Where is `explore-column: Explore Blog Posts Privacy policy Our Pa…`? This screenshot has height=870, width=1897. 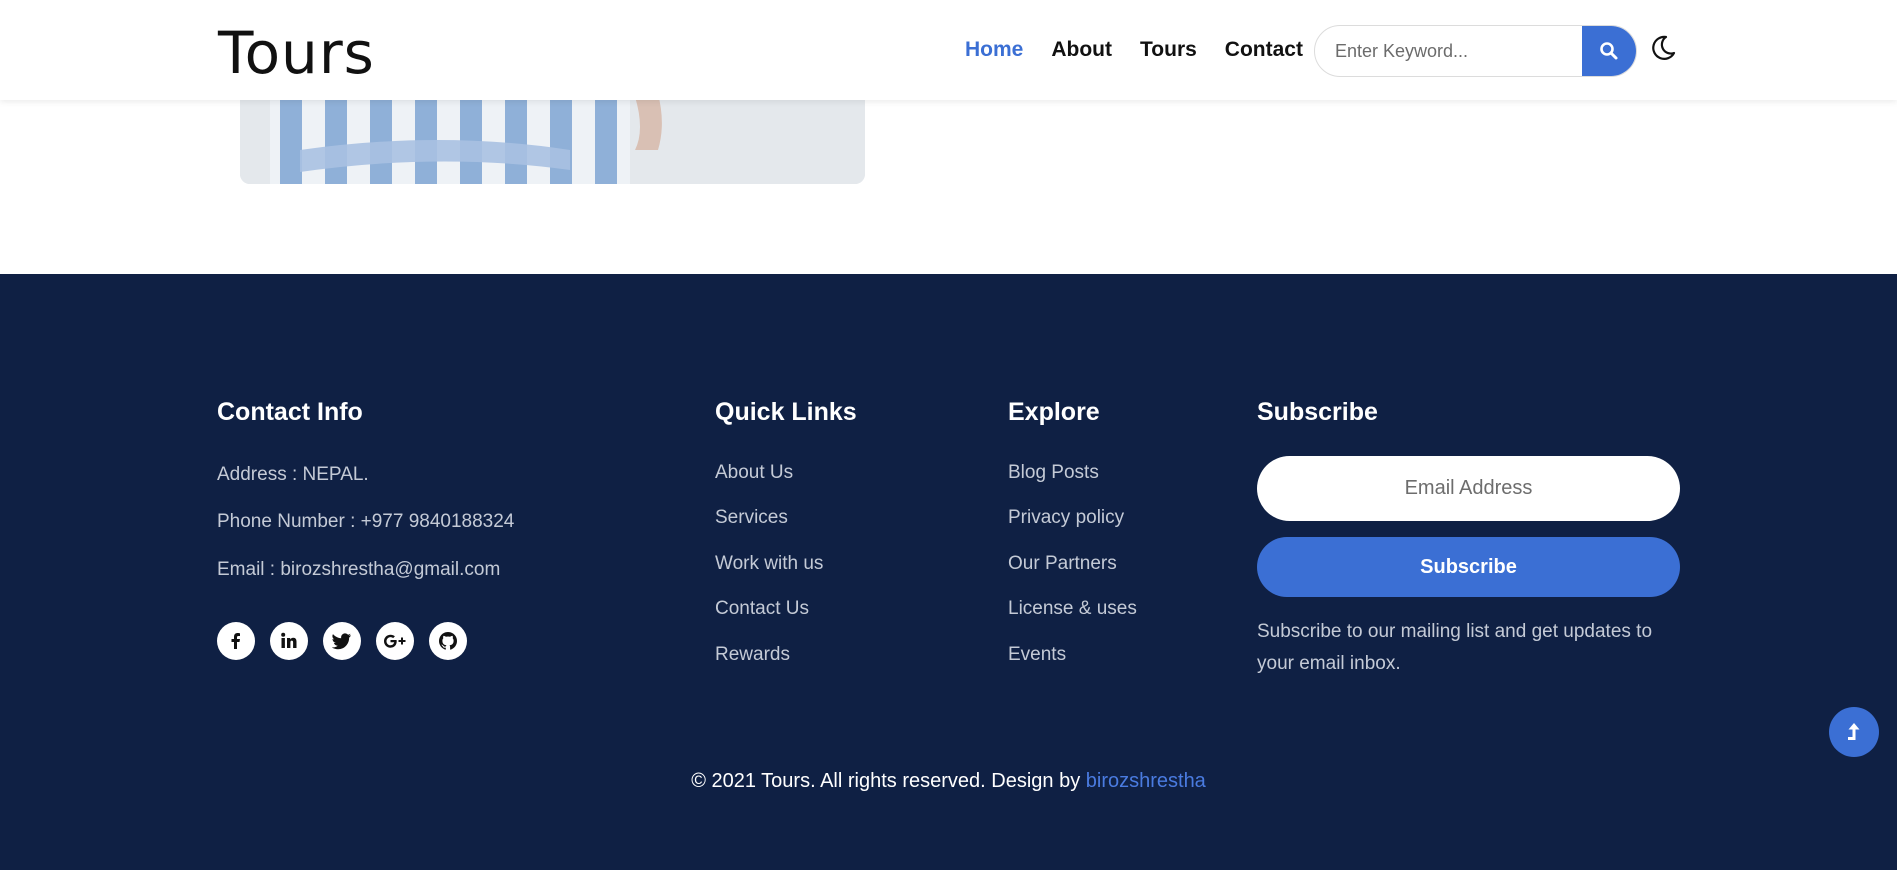 explore-column: Explore Blog Posts Privacy policy Our Pa… is located at coordinates (1072, 531).